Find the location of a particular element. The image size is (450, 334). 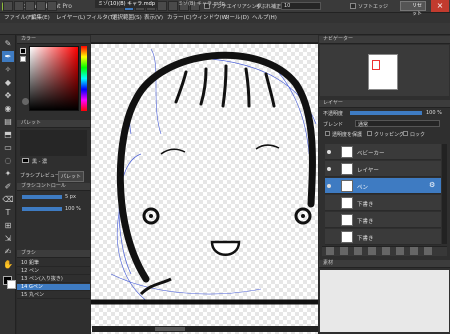

menu-edit: 編集(E) is located at coordinates (40, 18).